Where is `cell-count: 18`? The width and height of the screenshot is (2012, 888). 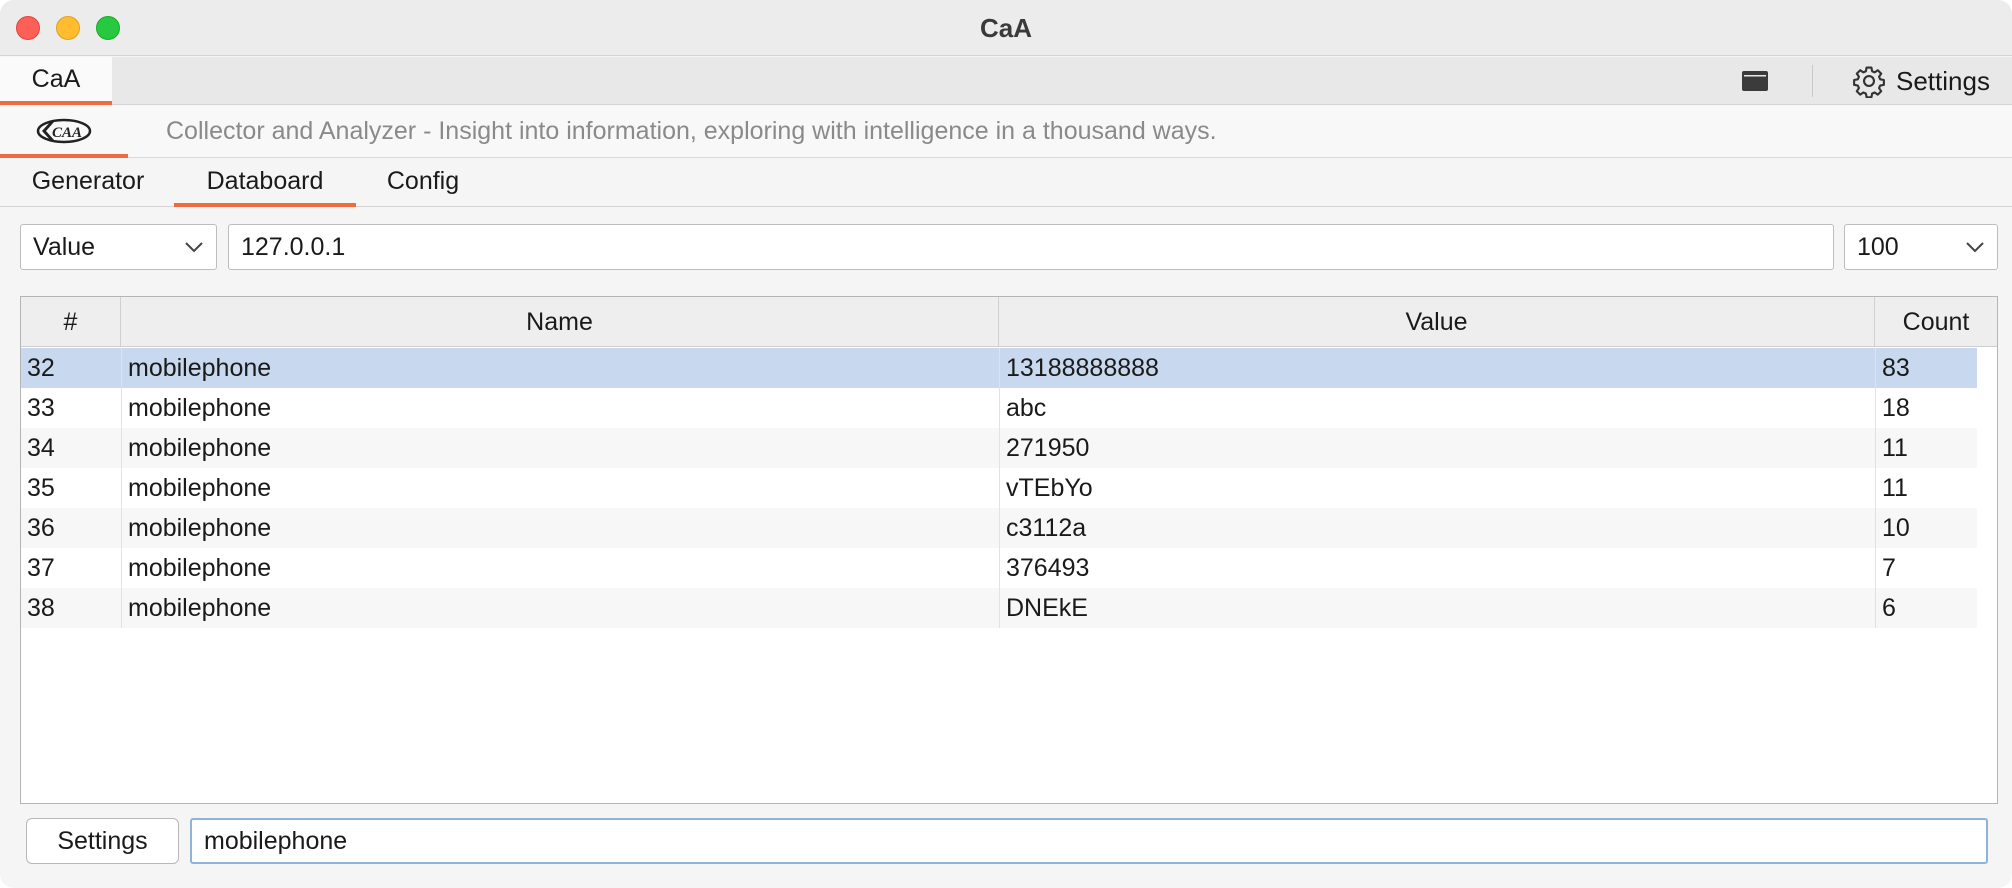
cell-count: 18 is located at coordinates (1926, 408).